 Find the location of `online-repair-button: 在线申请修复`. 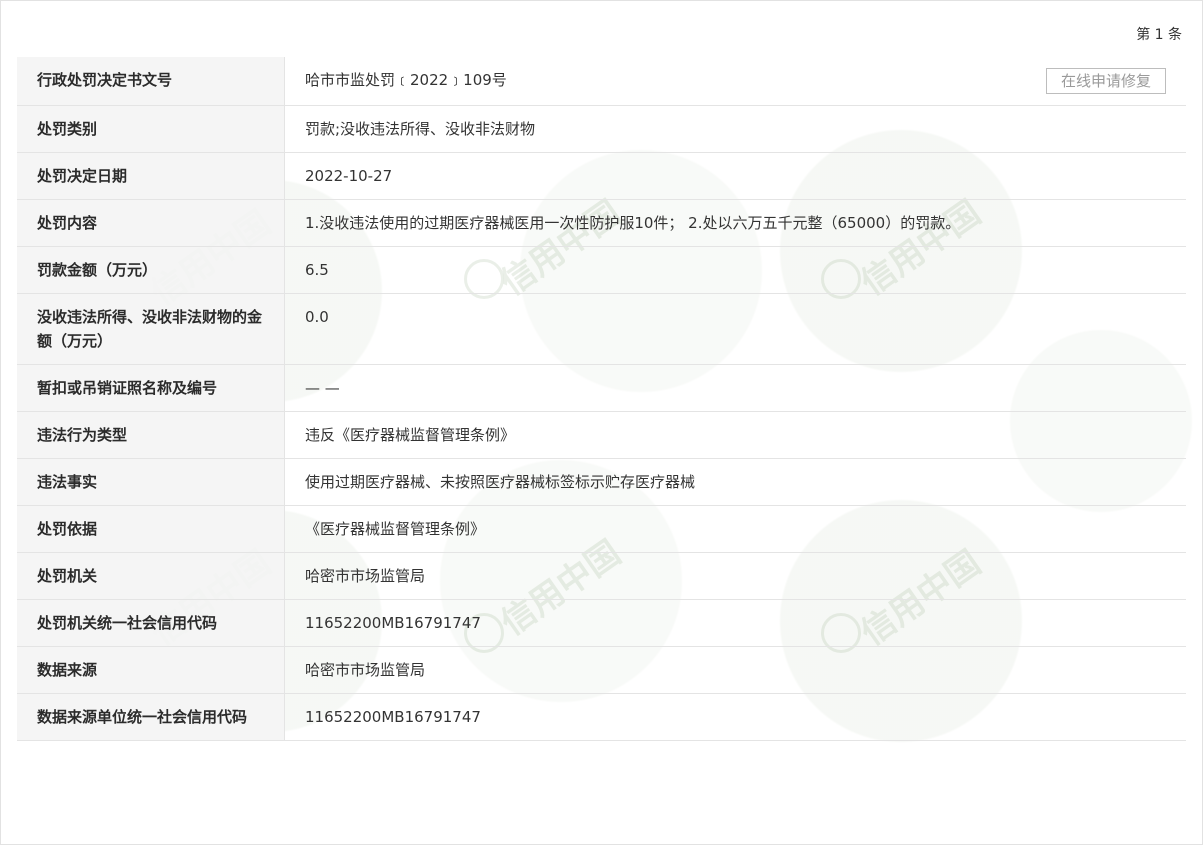

online-repair-button: 在线申请修复 is located at coordinates (1105, 81).